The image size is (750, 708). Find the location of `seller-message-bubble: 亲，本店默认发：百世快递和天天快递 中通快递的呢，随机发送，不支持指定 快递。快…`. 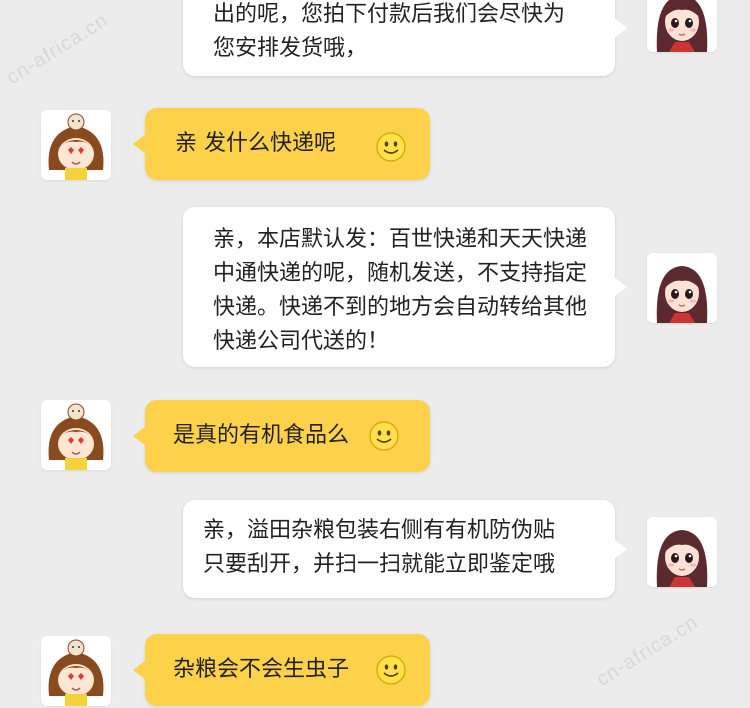

seller-message-bubble: 亲，本店默认发：百世快递和天天快递 中通快递的呢，随机发送，不支持指定 快递。快… is located at coordinates (405, 287).